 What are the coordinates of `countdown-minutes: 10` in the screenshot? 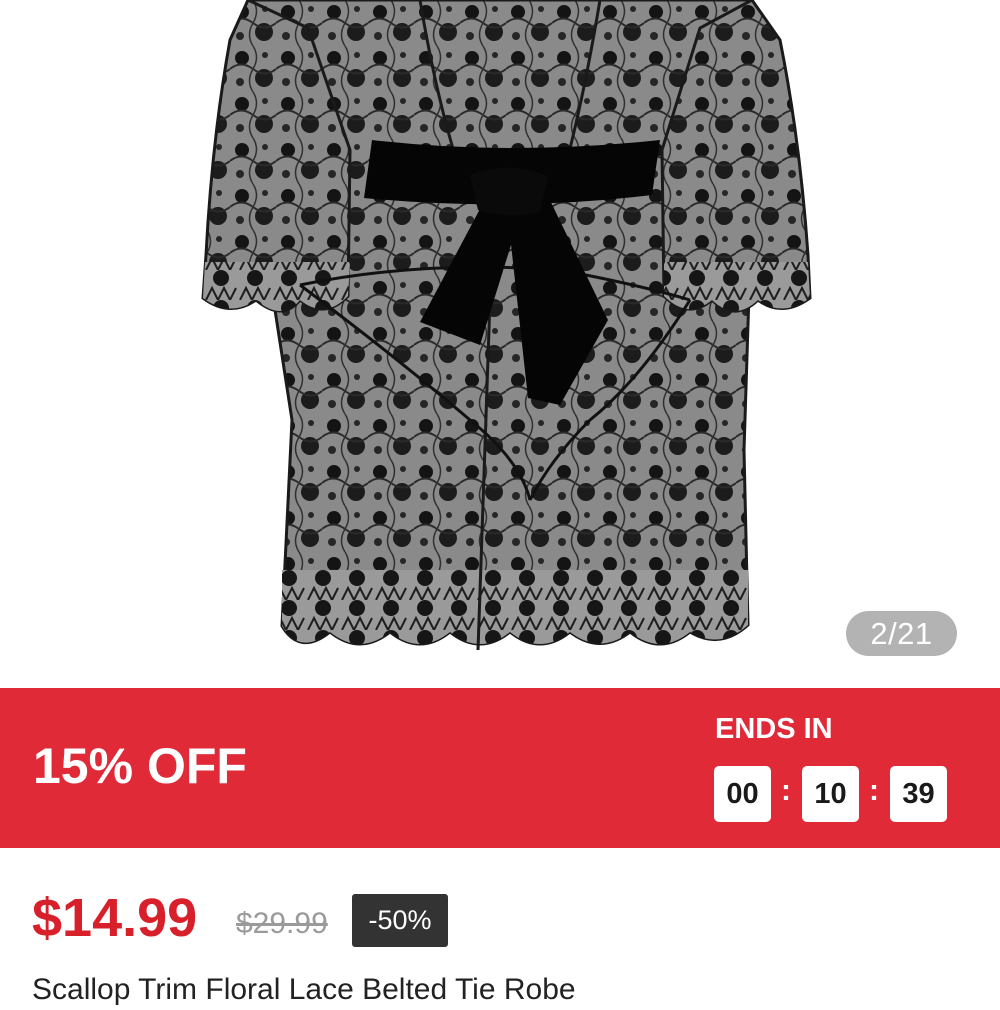 It's located at (830, 794).